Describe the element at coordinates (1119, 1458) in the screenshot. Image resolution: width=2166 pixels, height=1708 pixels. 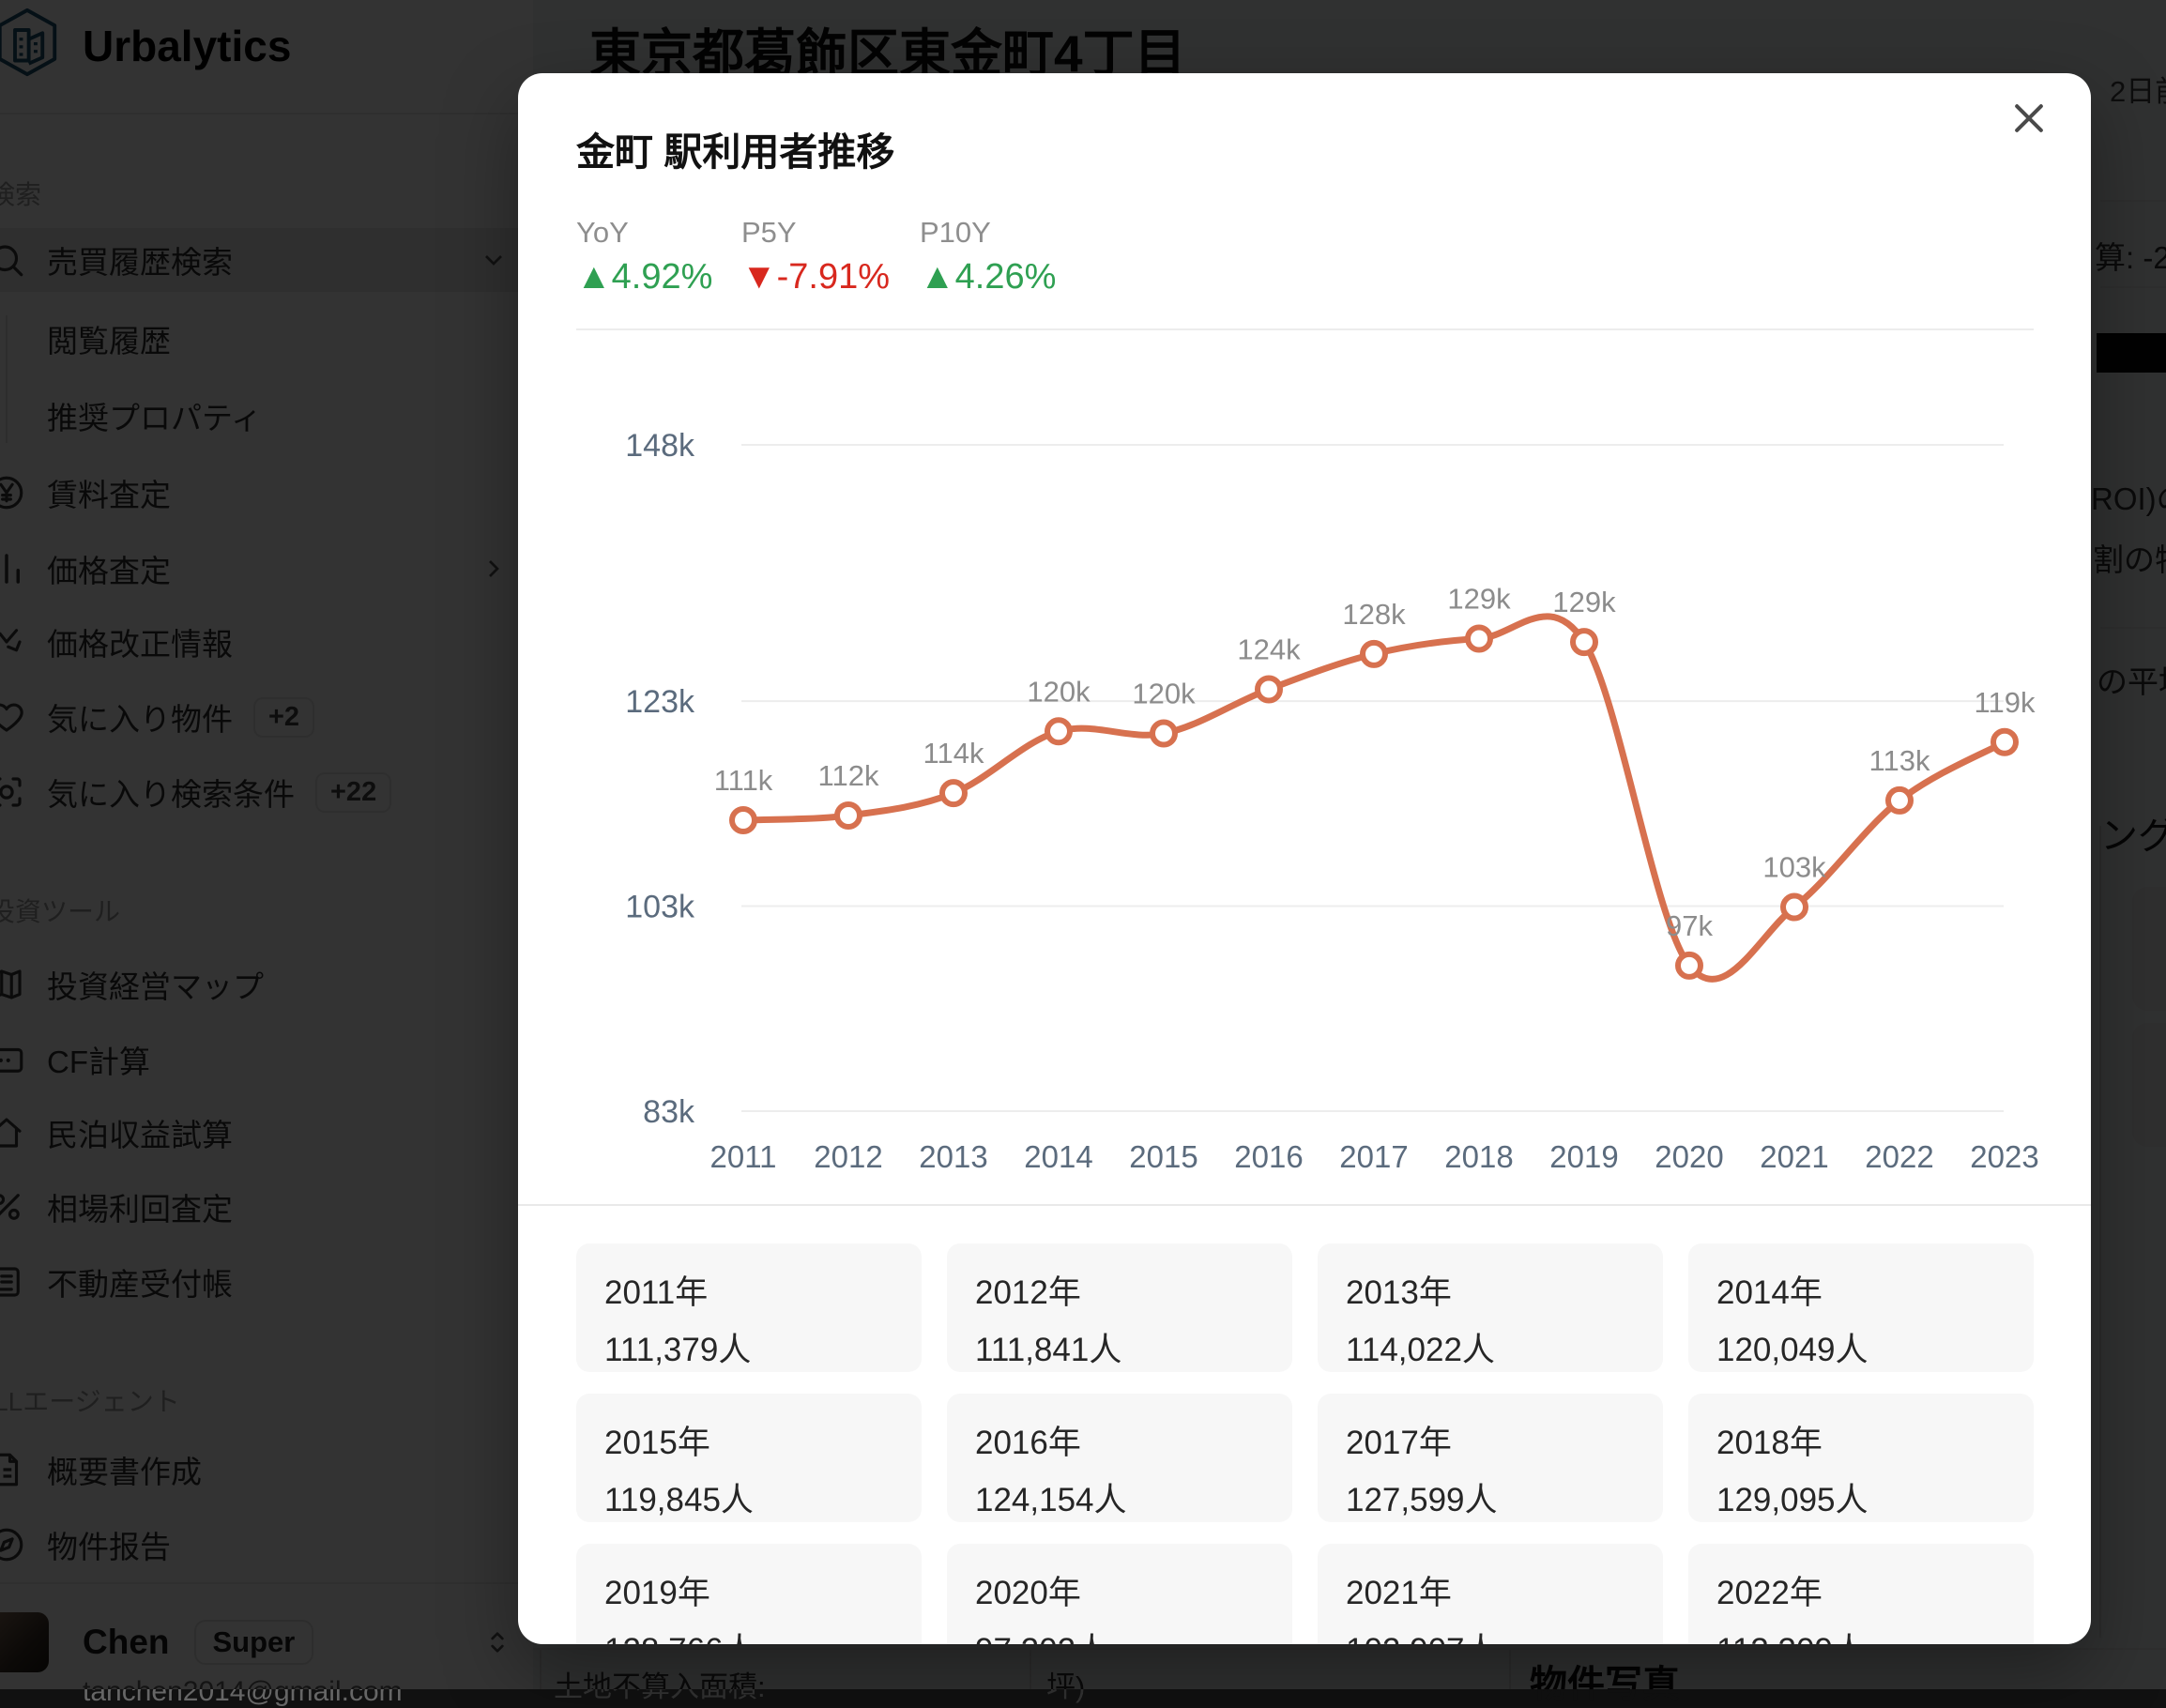
I see `year-card: 2016年 124,154人` at that location.